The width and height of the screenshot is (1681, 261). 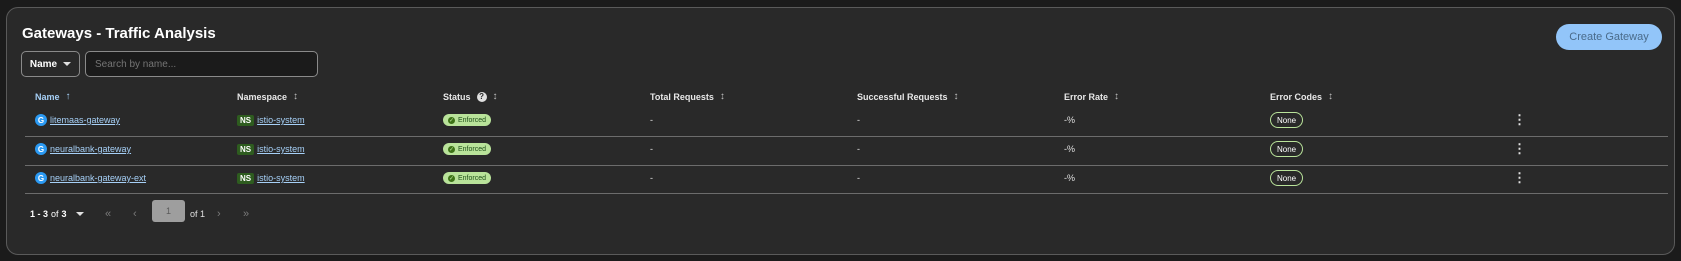 I want to click on help-icon: ?, so click(x=481, y=96).